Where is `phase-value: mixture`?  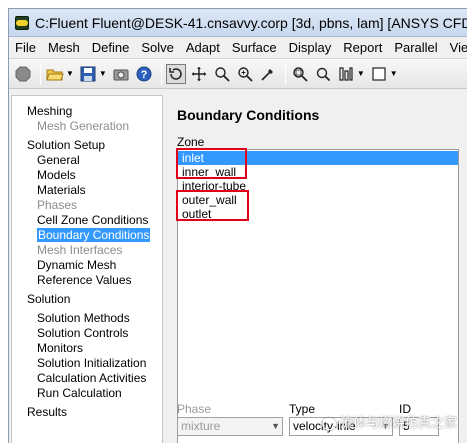
phase-value: mixture is located at coordinates (201, 426).